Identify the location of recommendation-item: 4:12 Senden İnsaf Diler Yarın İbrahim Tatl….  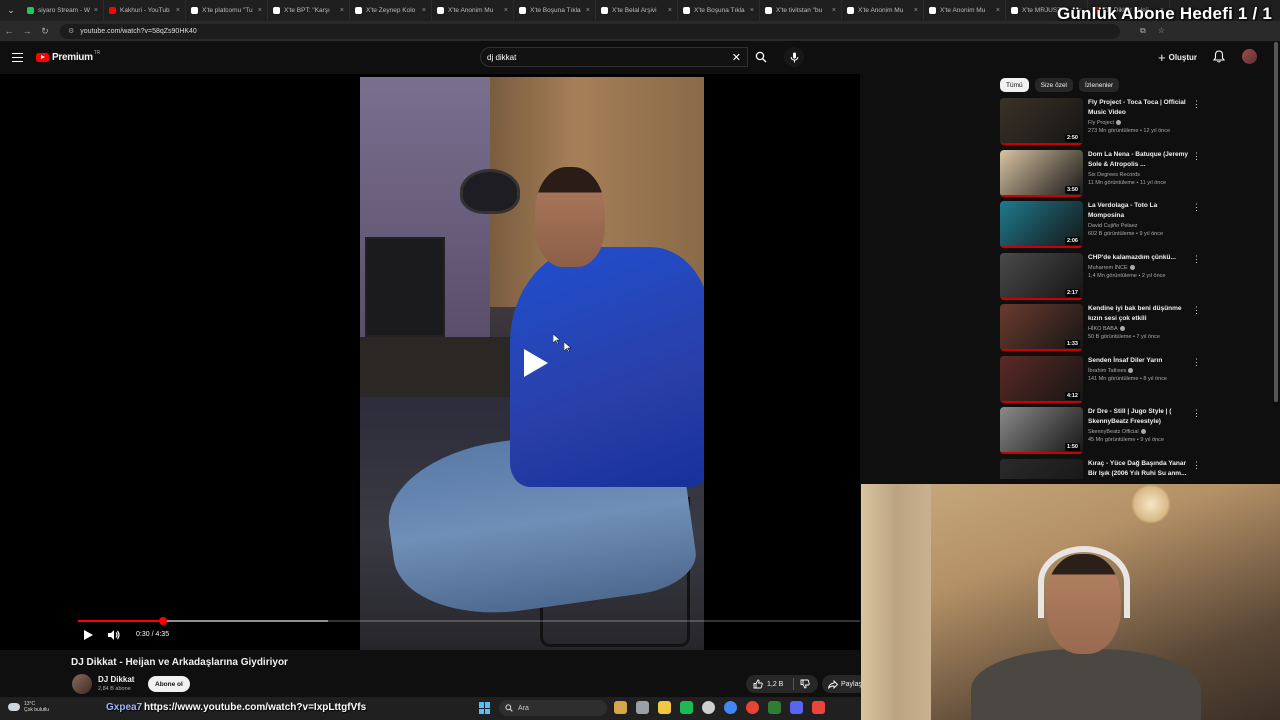
(1102, 379).